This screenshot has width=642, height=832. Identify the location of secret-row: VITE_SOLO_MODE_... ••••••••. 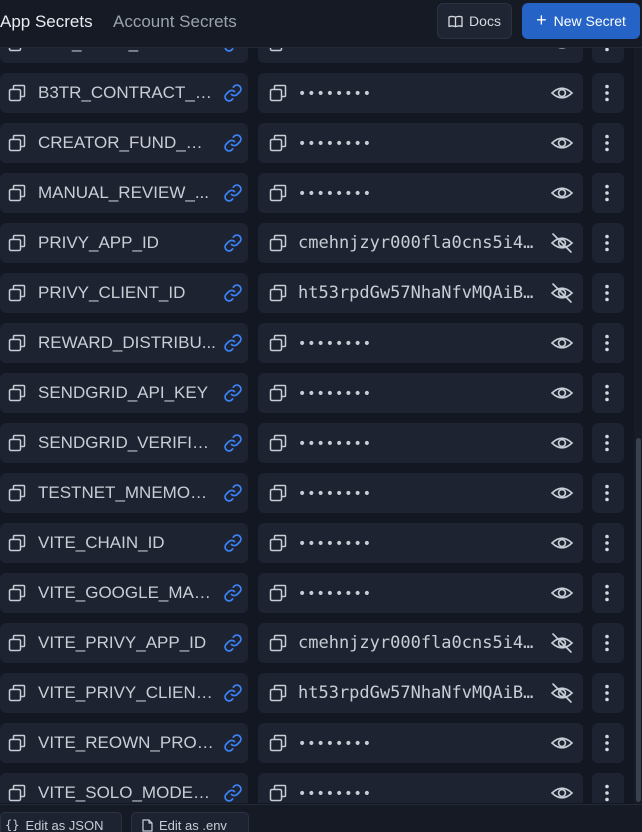
(315, 788).